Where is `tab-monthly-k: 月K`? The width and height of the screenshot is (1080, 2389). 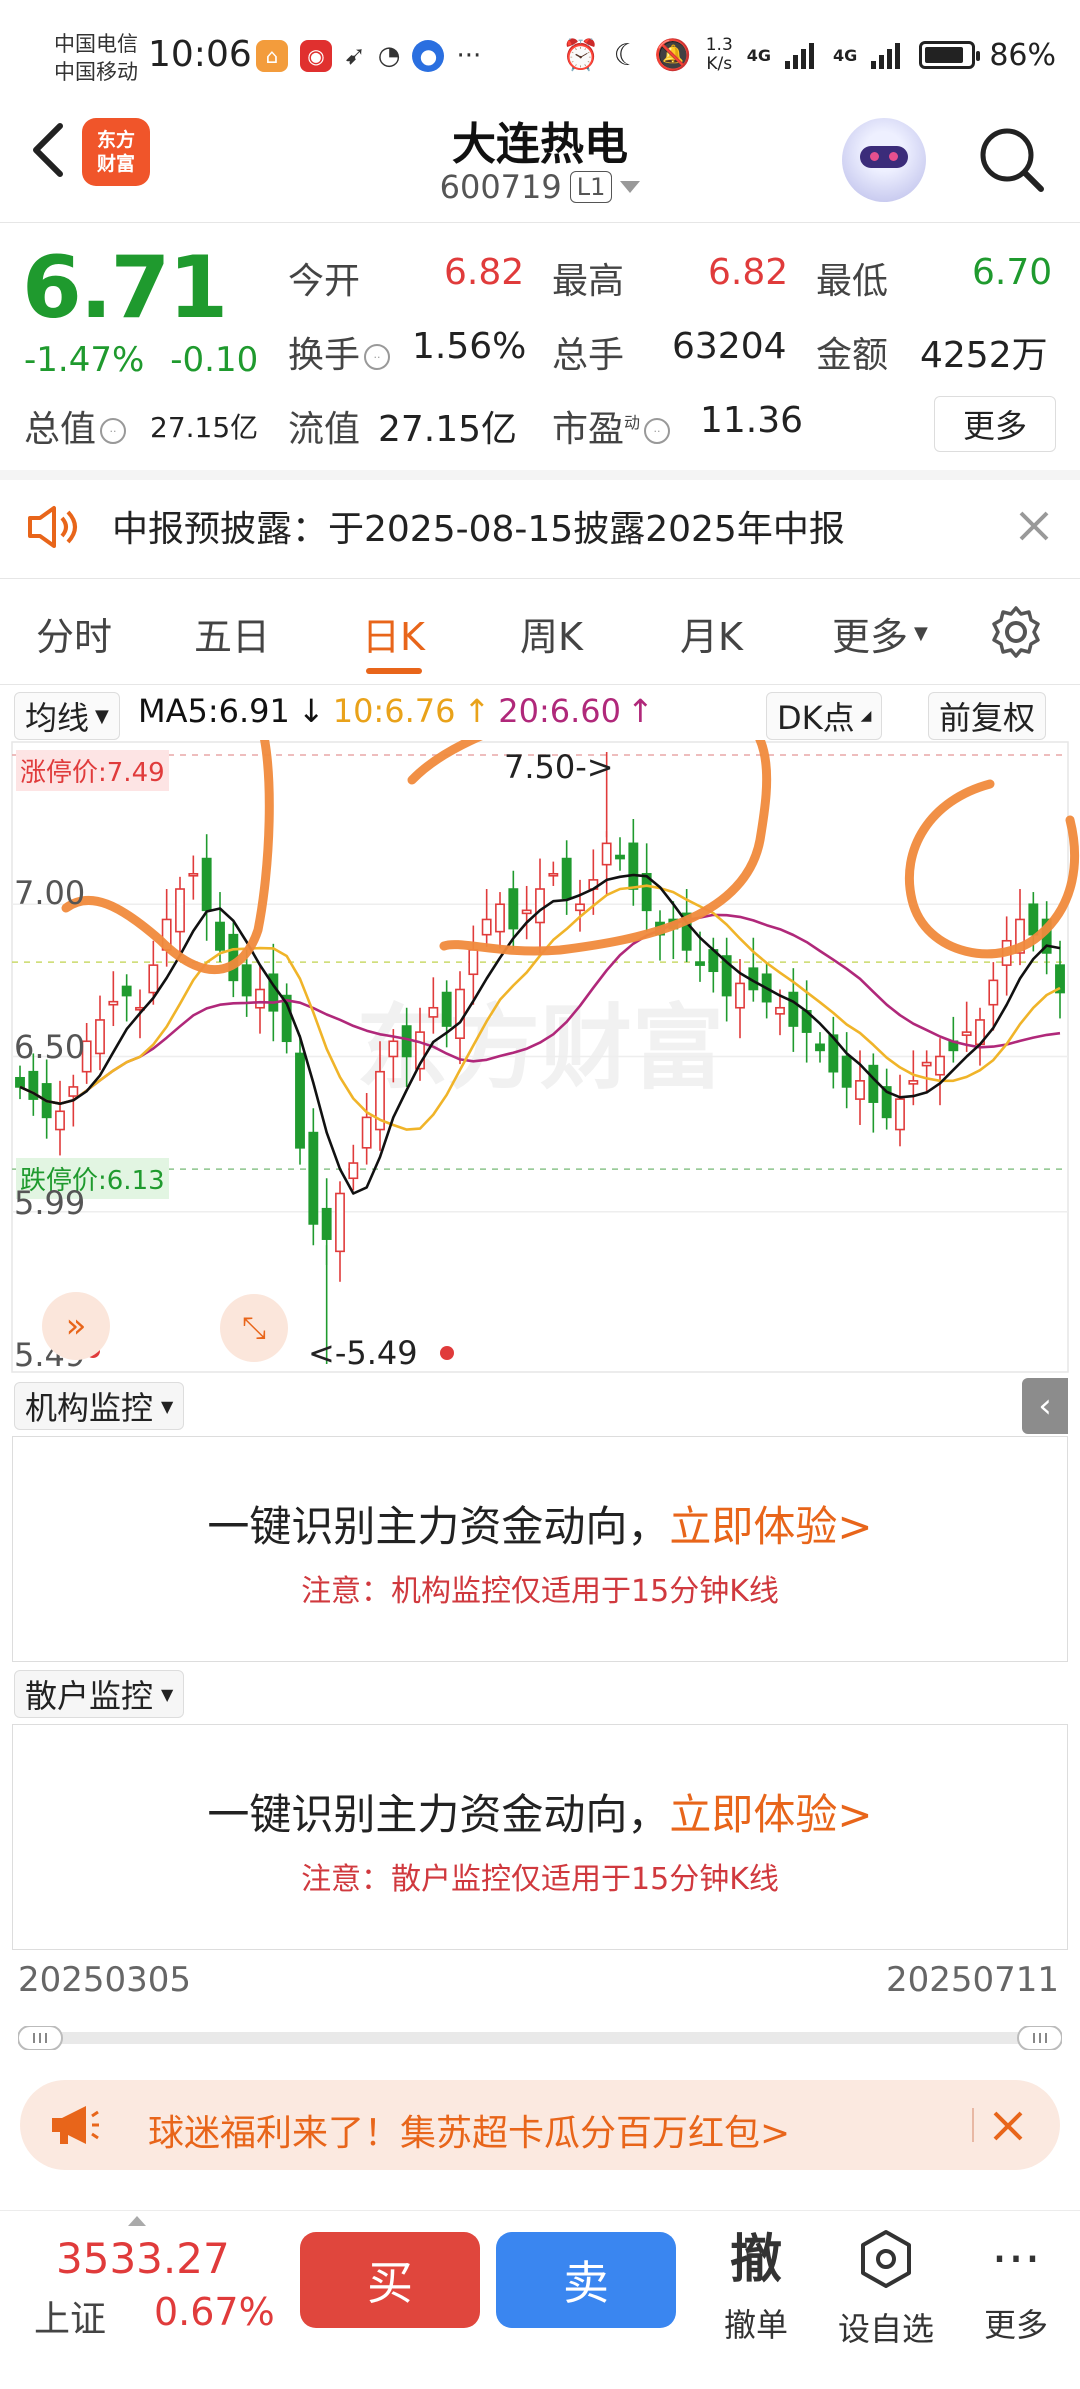
tab-monthly-k: 月K is located at coordinates (711, 633).